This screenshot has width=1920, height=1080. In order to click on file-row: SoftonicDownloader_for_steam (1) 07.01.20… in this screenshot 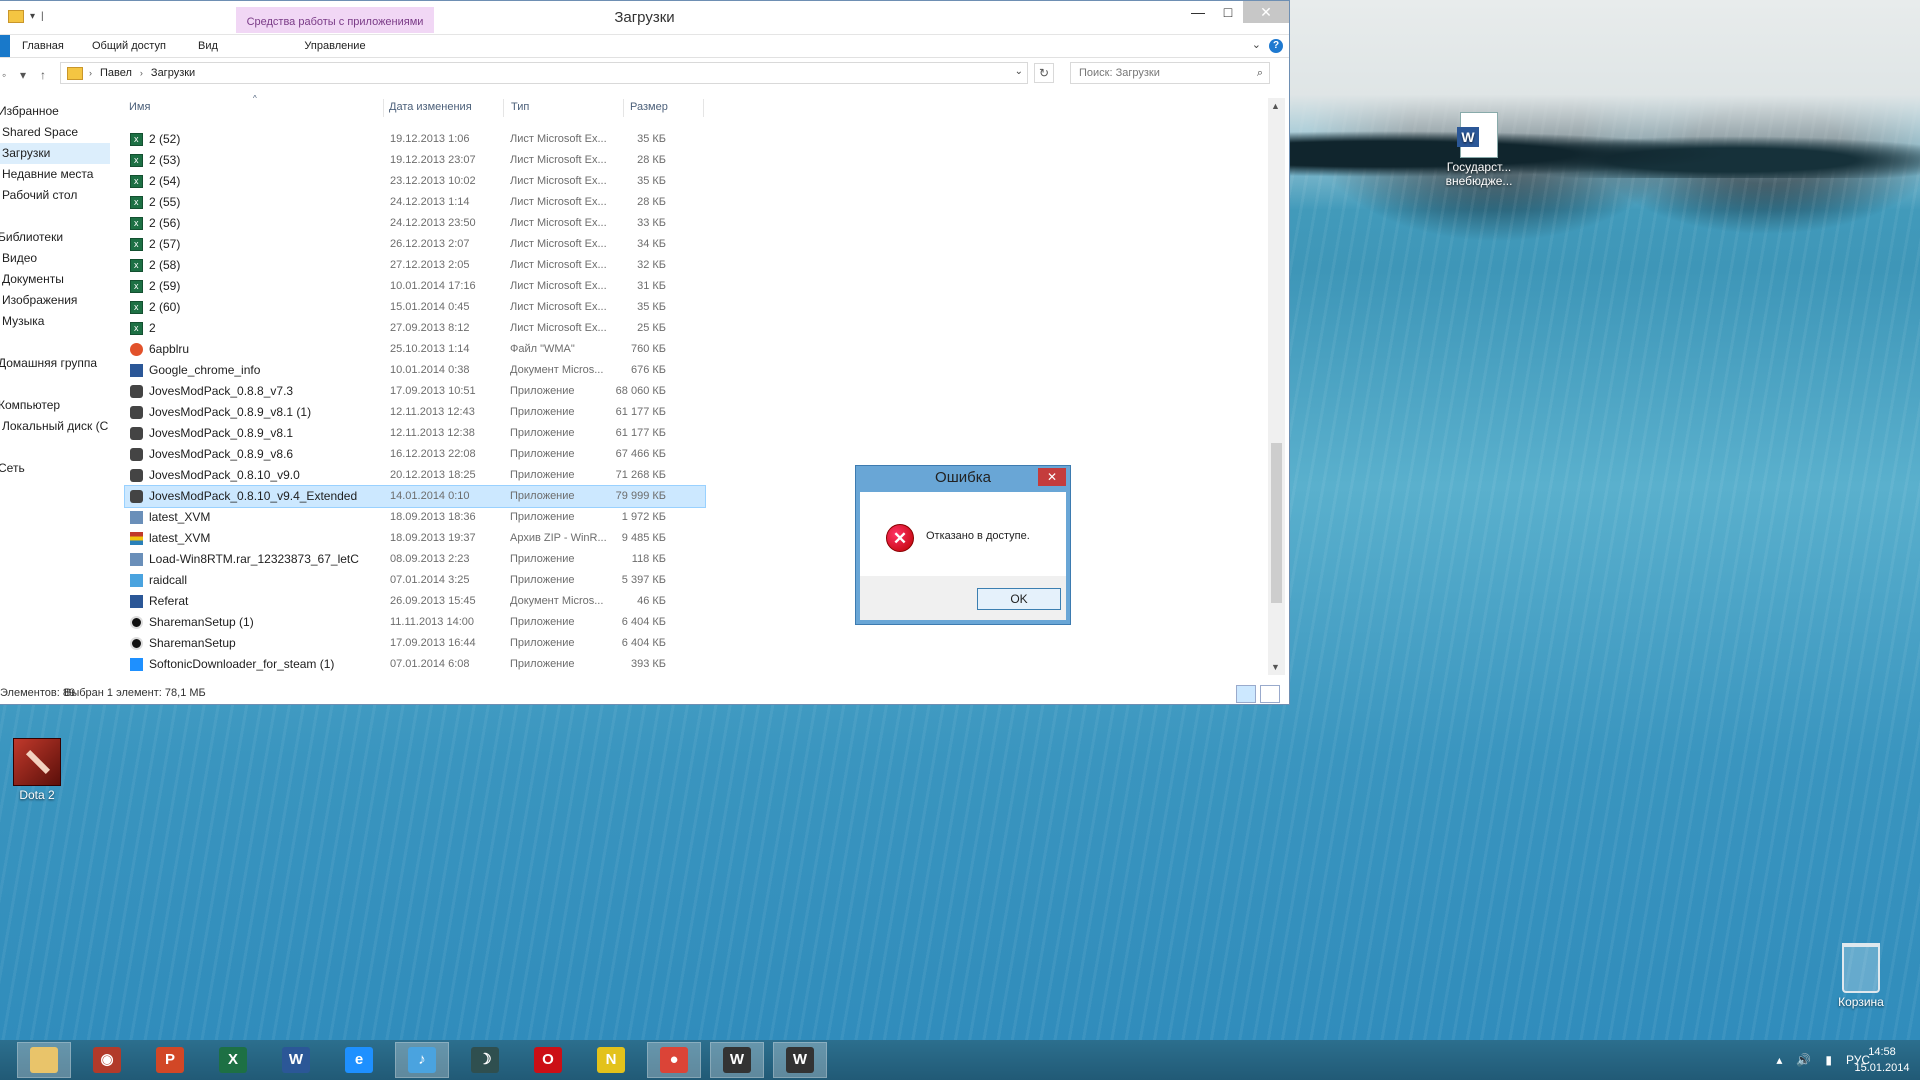, I will do `click(415, 664)`.